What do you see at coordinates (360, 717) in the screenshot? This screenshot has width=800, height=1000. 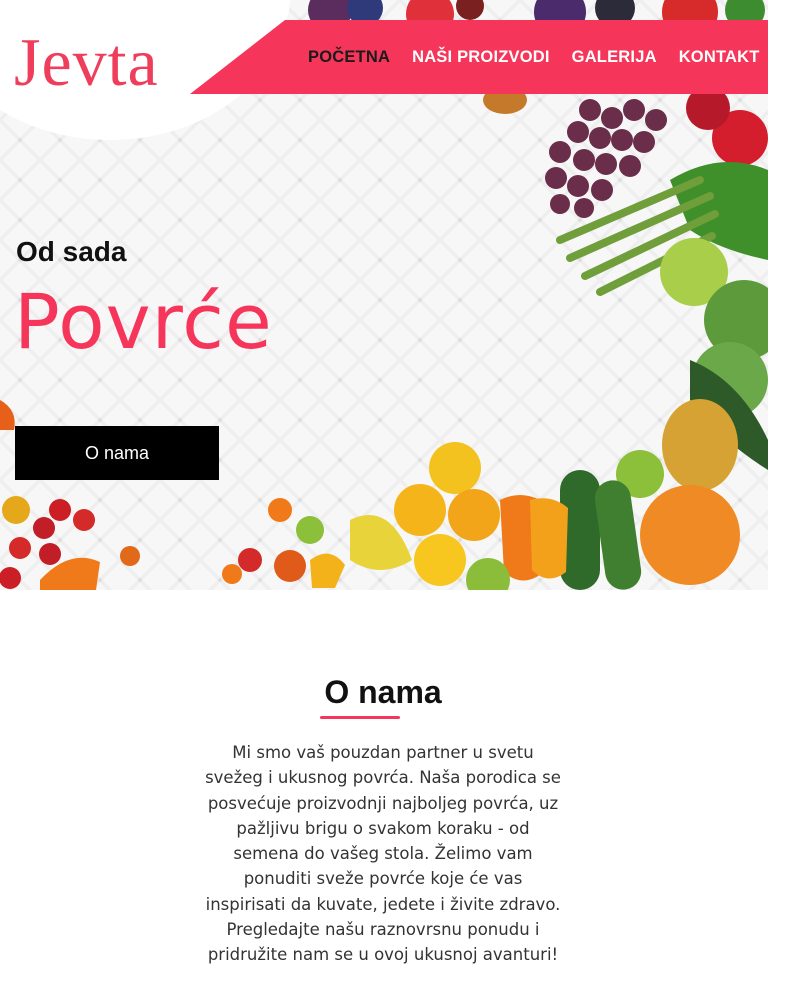 I see `title-underline` at bounding box center [360, 717].